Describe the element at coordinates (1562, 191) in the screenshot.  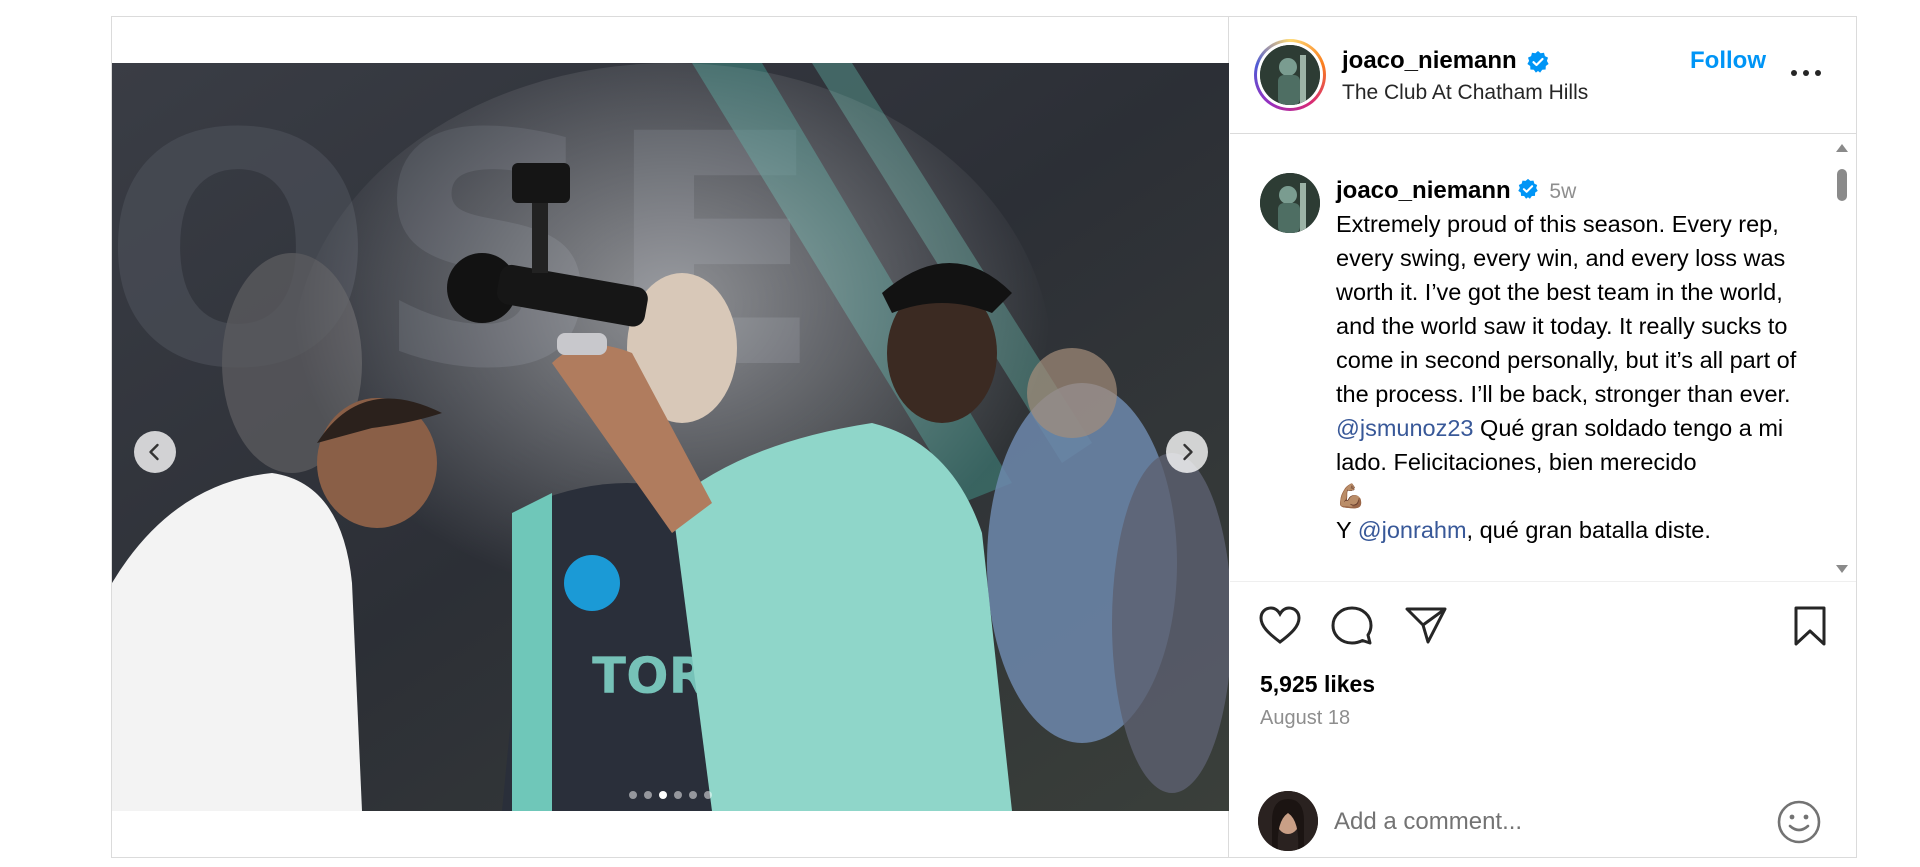
I see `caption-timestamp: 5w` at that location.